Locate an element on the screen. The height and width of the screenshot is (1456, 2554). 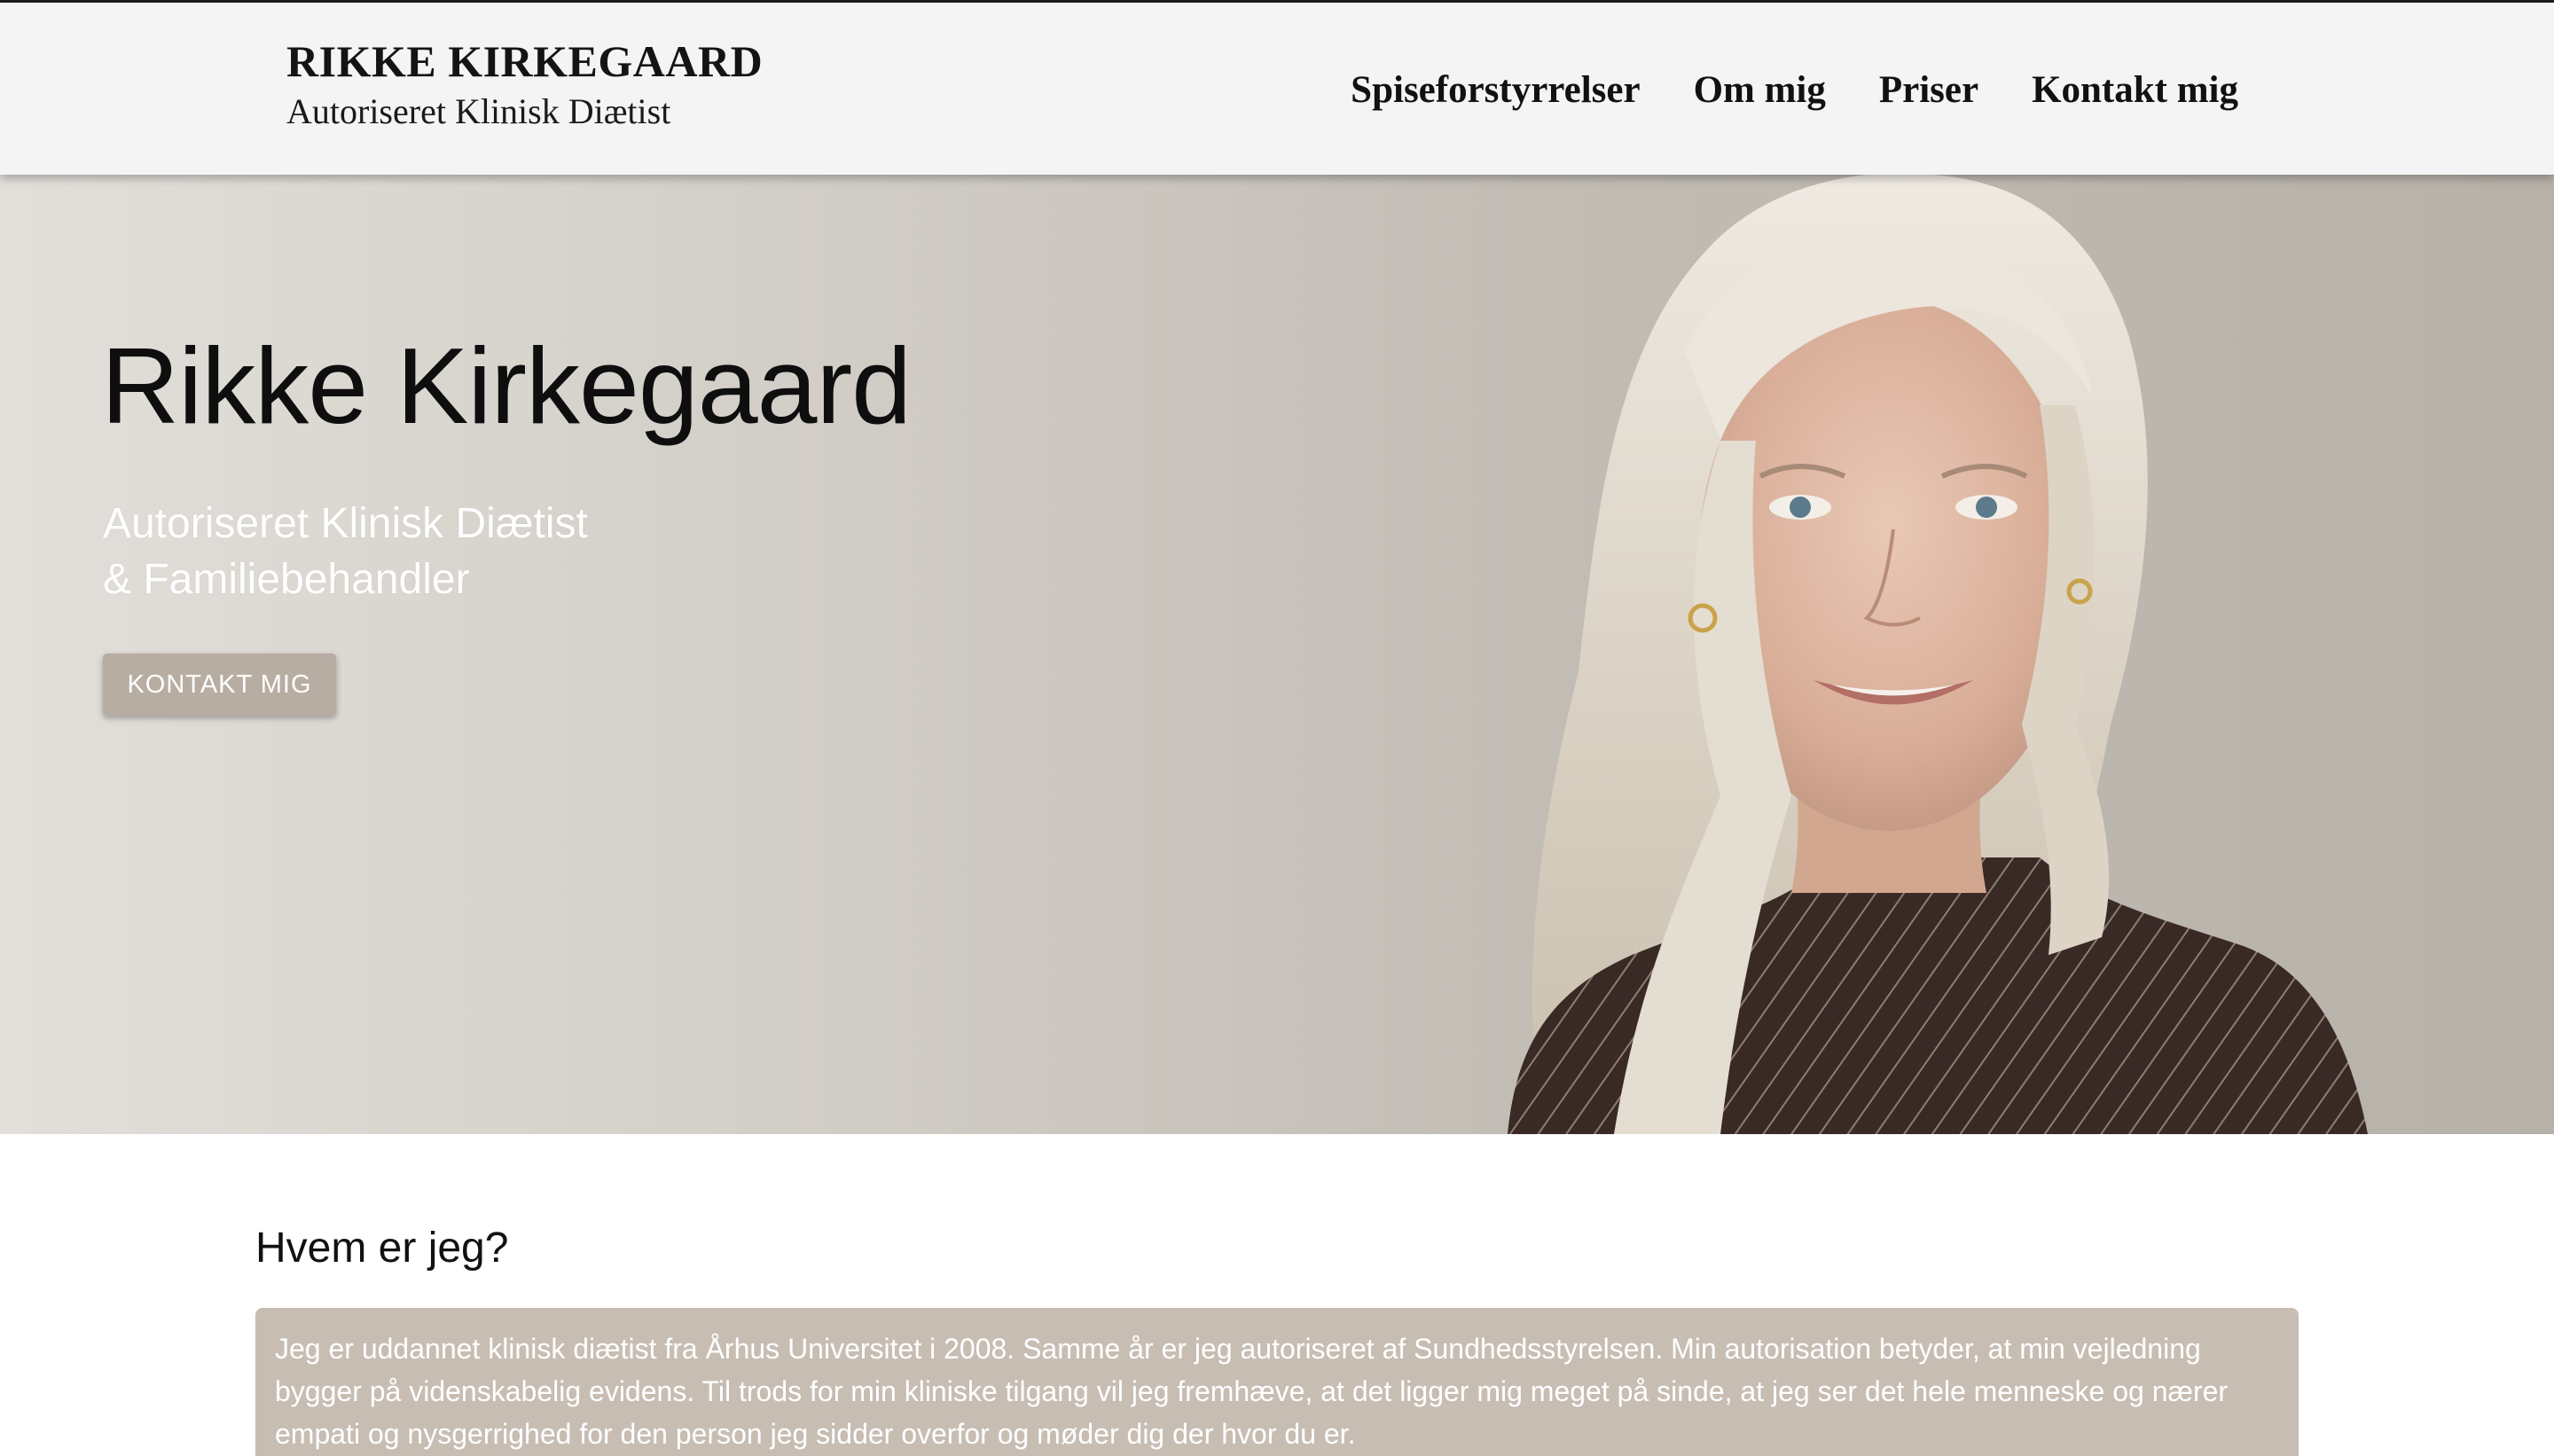
hero-subtitle-line-1: Autoriseret Klinisk Diætist is located at coordinates (345, 523).